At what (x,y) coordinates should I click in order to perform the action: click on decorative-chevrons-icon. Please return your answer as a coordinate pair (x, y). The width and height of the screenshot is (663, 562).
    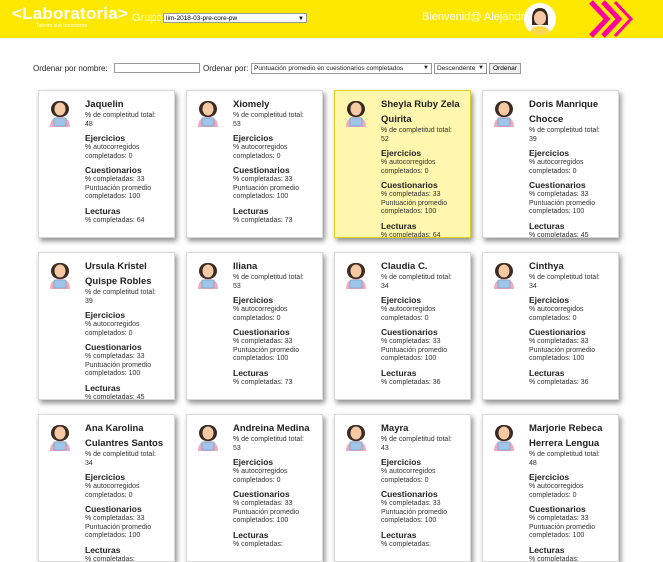
    Looking at the image, I should click on (625, 19).